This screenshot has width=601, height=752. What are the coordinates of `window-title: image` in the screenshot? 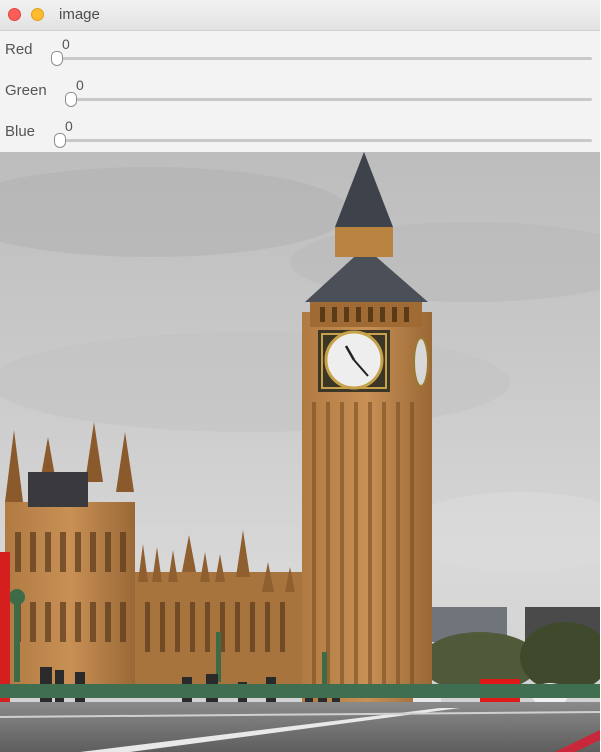 It's located at (79, 14).